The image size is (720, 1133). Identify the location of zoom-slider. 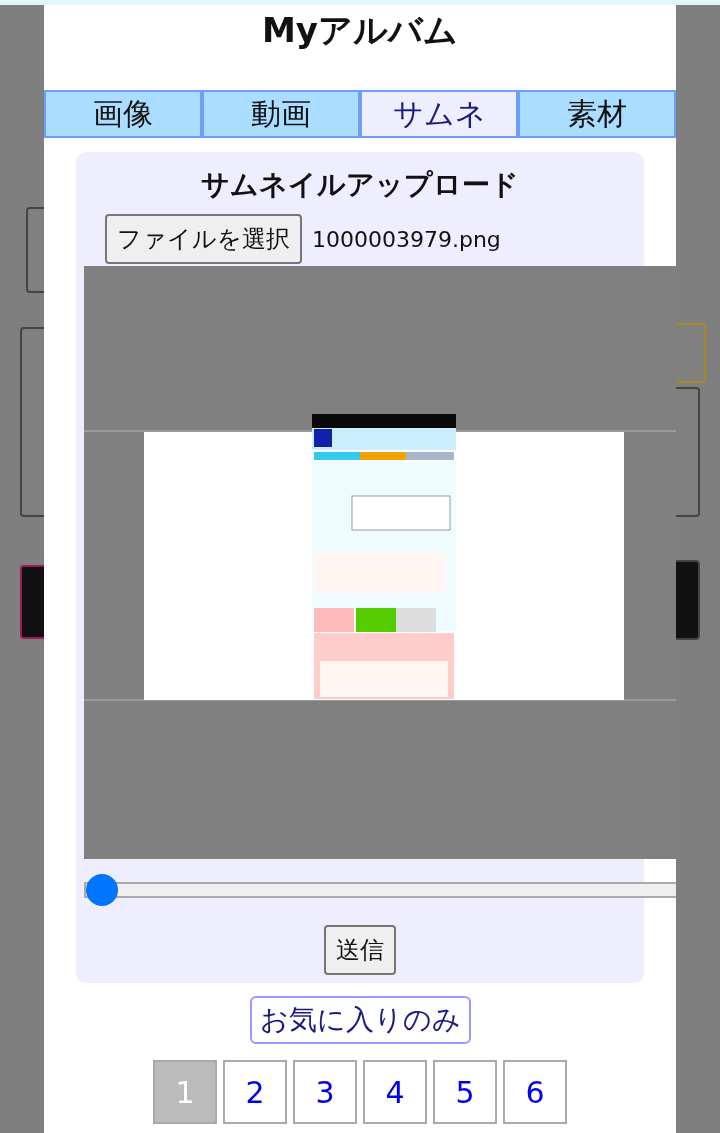
(380, 890).